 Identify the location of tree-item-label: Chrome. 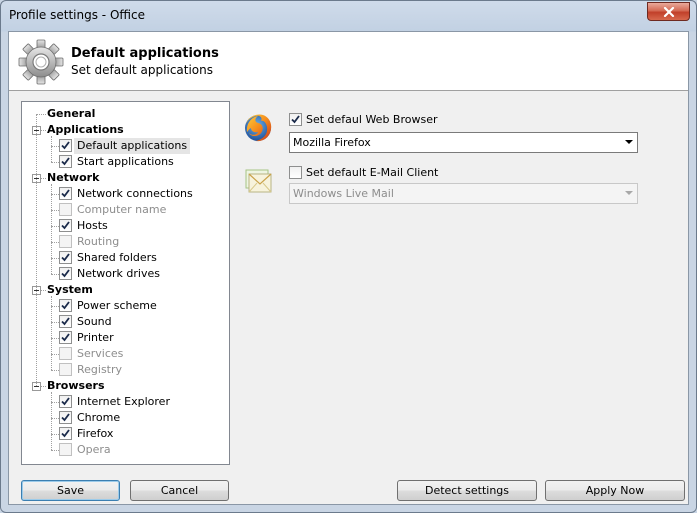
(99, 417).